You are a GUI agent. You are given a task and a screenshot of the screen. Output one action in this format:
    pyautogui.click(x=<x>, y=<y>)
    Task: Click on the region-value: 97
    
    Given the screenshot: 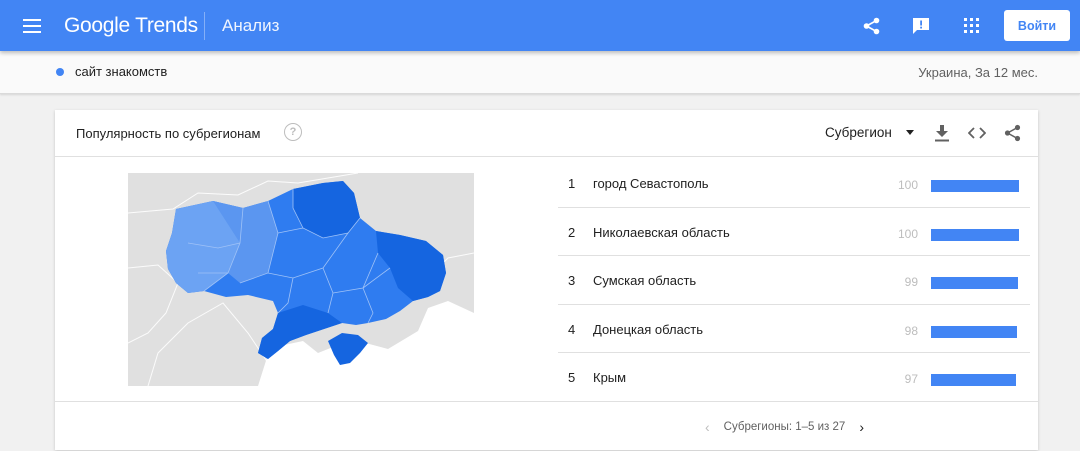 What is the action you would take?
    pyautogui.click(x=911, y=379)
    